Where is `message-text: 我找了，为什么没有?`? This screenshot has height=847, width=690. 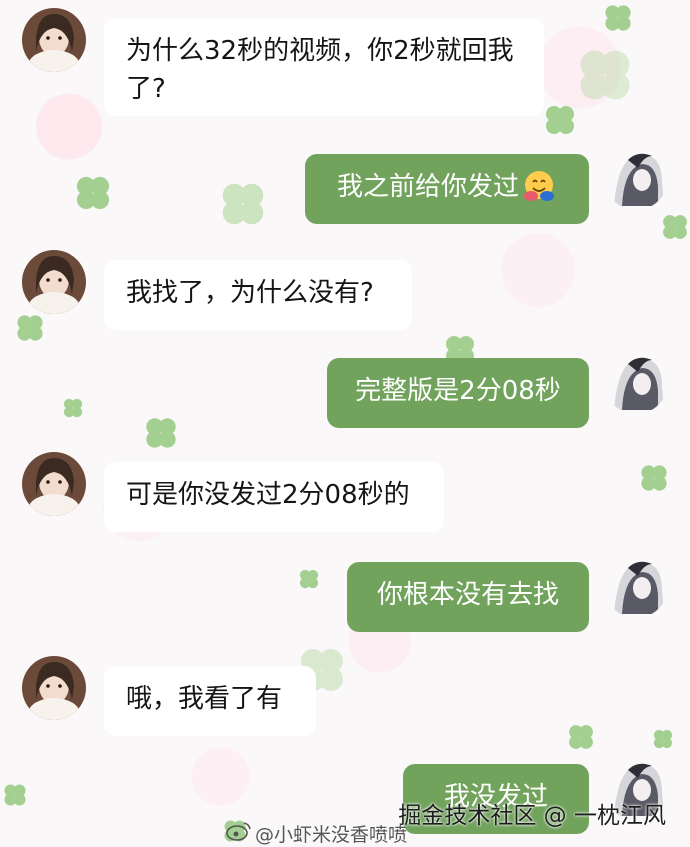
message-text: 我找了，为什么没有? is located at coordinates (250, 293).